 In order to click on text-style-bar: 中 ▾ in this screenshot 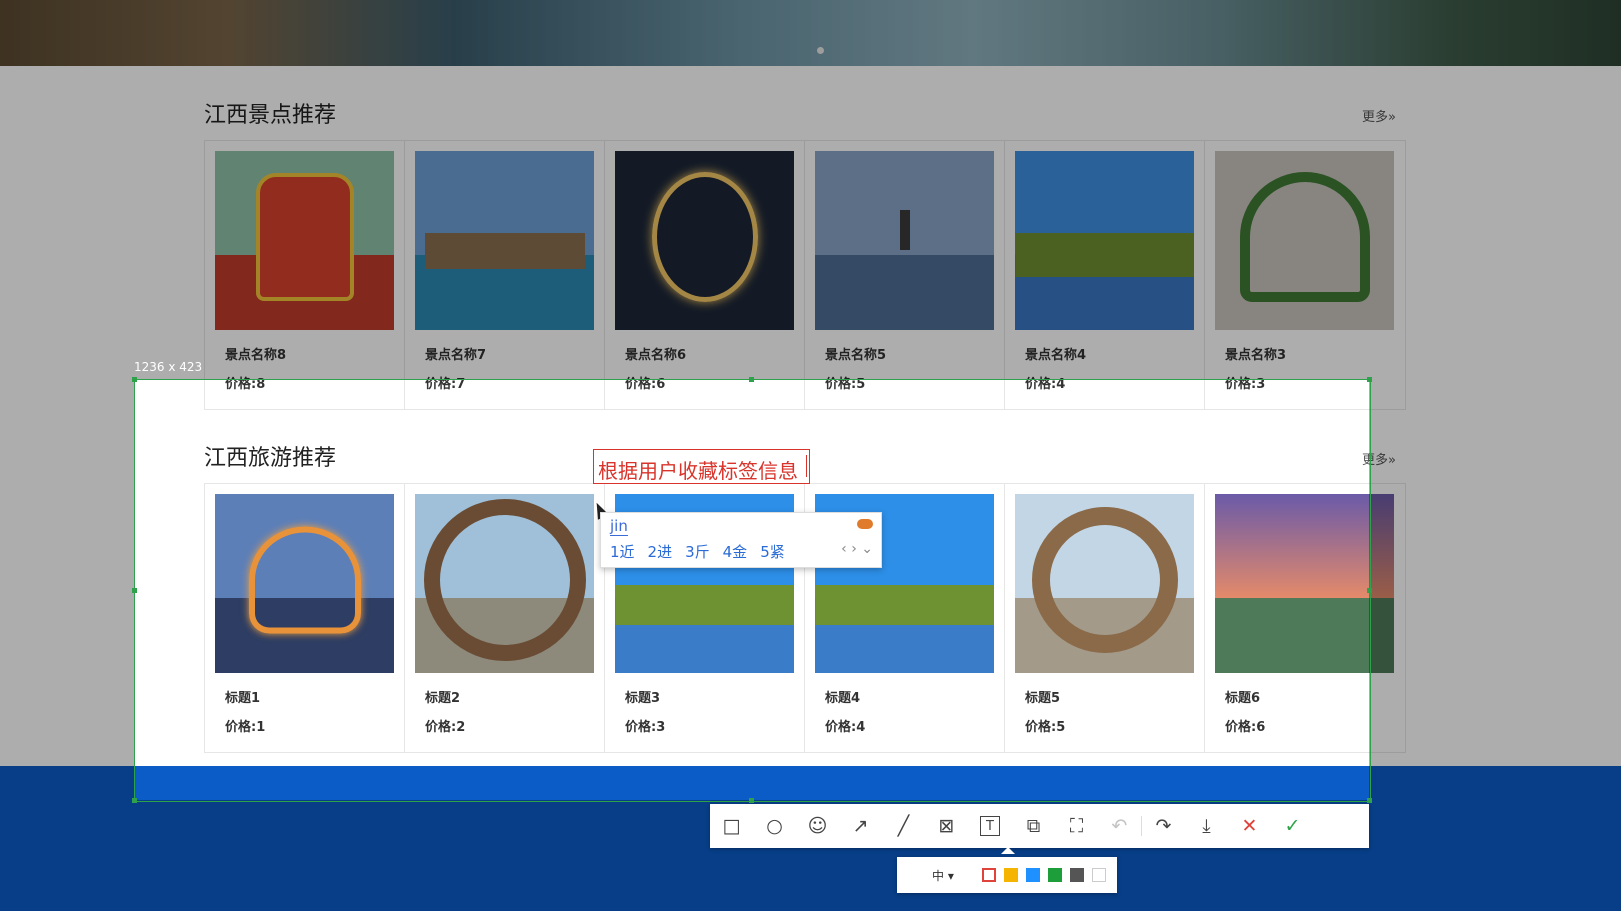, I will do `click(1007, 875)`.